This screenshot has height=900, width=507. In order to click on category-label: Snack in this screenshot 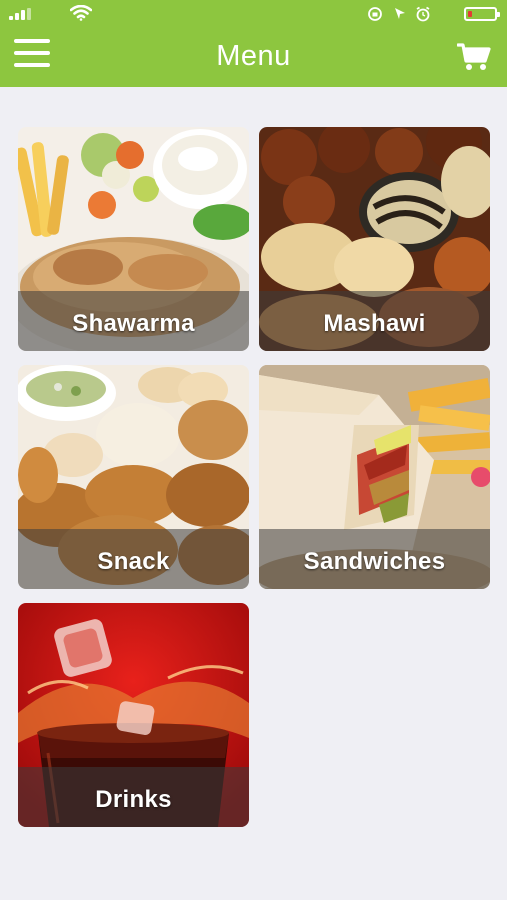, I will do `click(133, 561)`.